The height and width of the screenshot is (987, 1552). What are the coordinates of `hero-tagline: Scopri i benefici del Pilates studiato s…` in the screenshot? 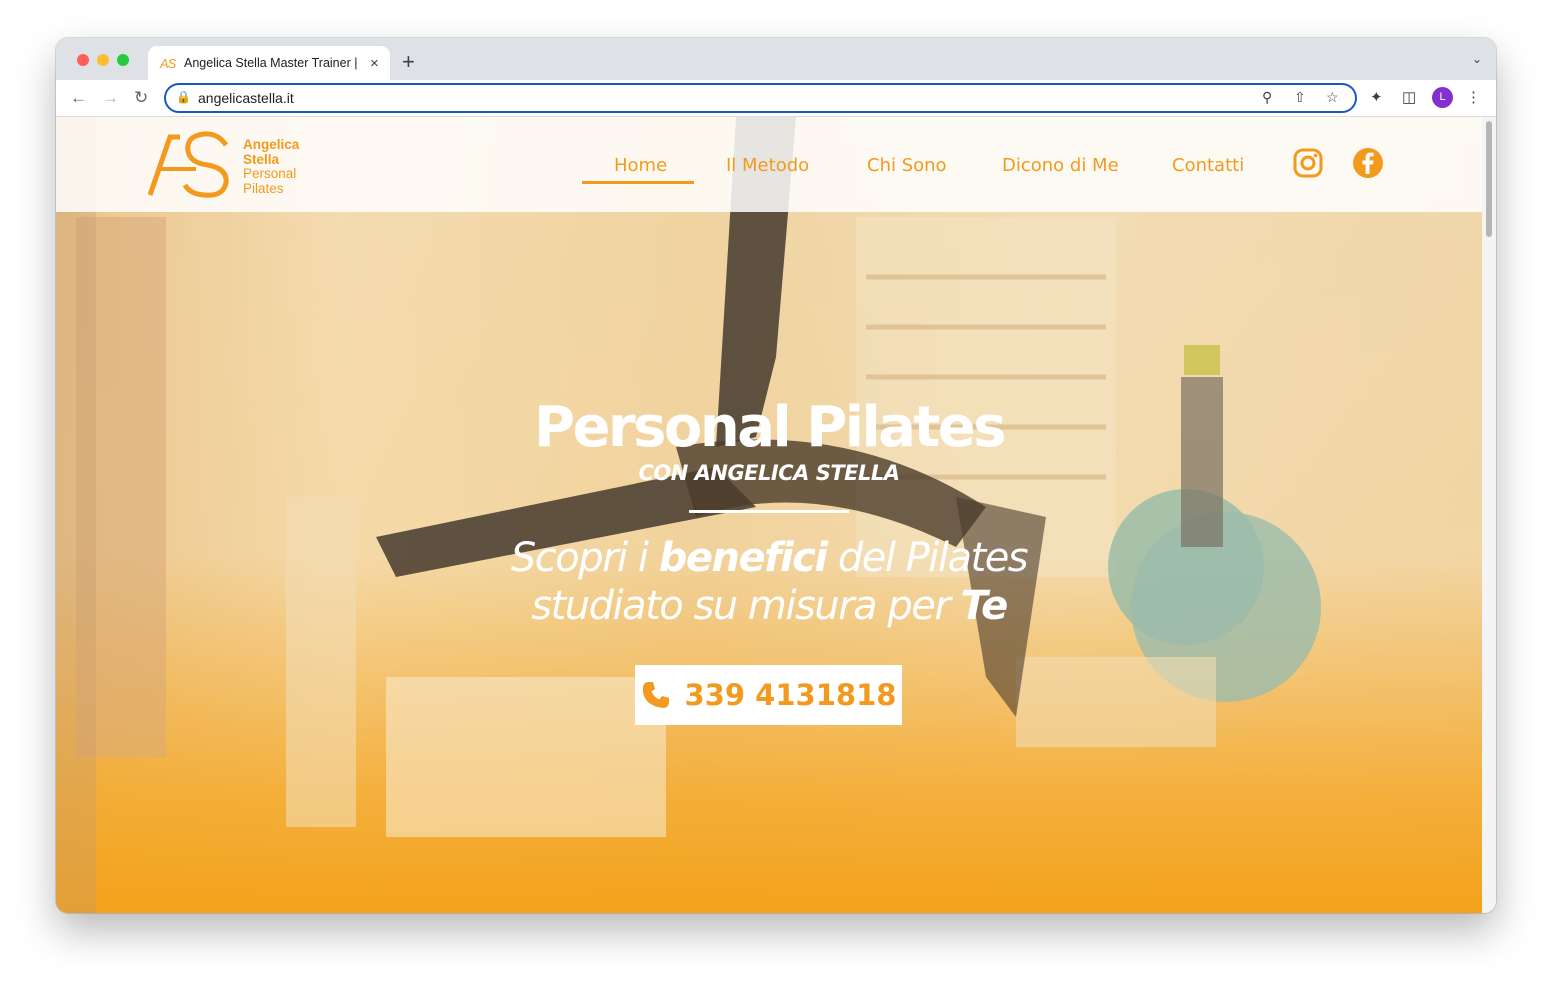 It's located at (769, 582).